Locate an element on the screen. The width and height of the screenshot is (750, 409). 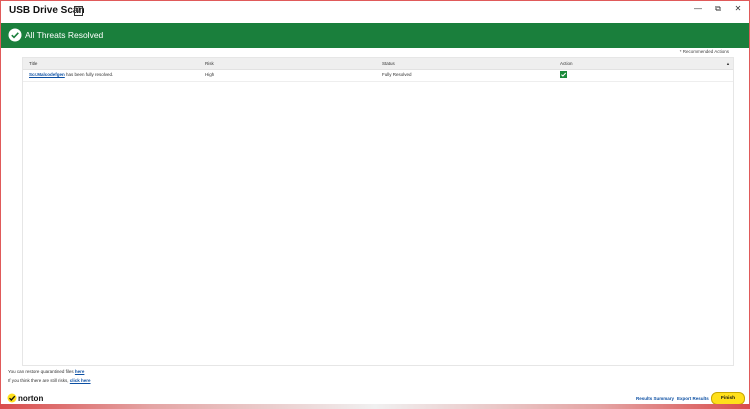
title-bar: USB Drive Scan ? — ⧉ ✕ is located at coordinates (375, 12).